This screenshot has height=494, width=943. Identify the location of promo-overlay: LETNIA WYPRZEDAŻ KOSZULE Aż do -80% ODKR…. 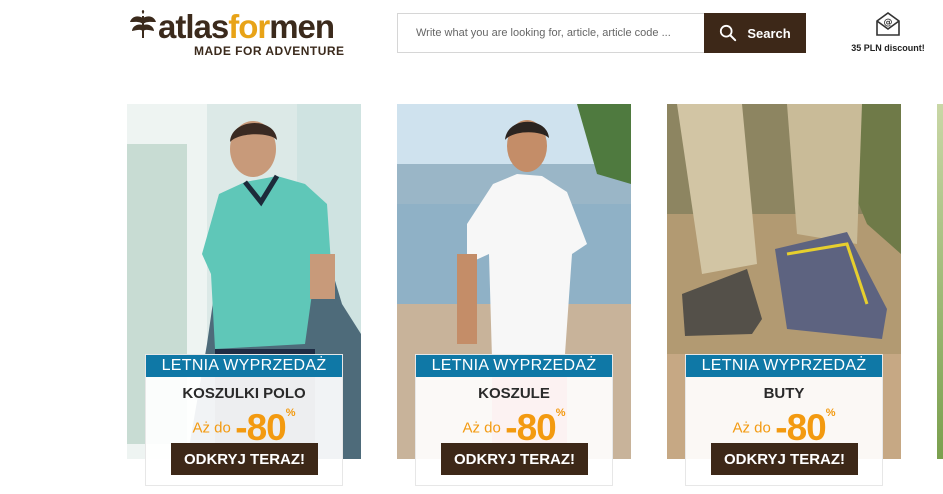
(514, 420).